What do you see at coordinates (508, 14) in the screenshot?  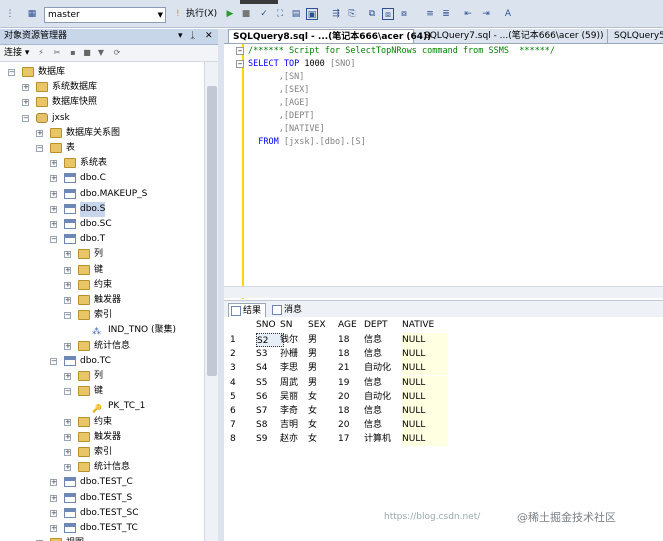 I see `specify-values-icon: A` at bounding box center [508, 14].